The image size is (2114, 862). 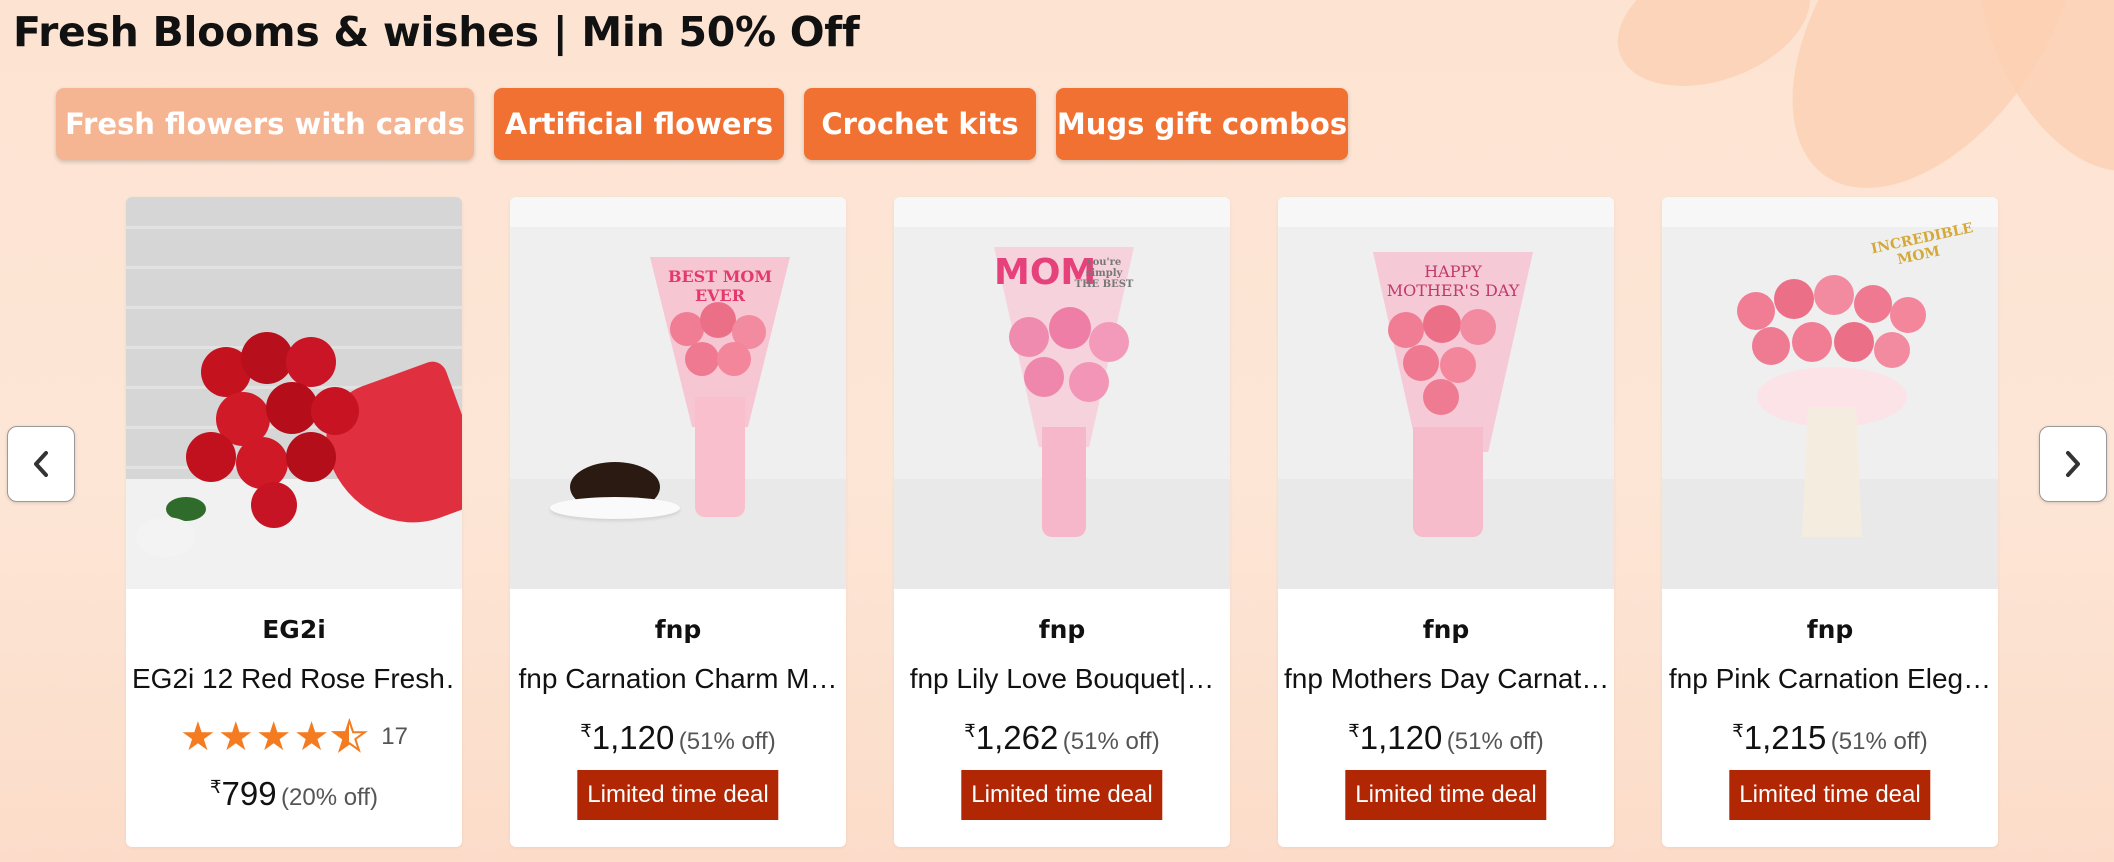 What do you see at coordinates (1202, 124) in the screenshot?
I see `chip-mugs-gift-combos: Mugs gift combos` at bounding box center [1202, 124].